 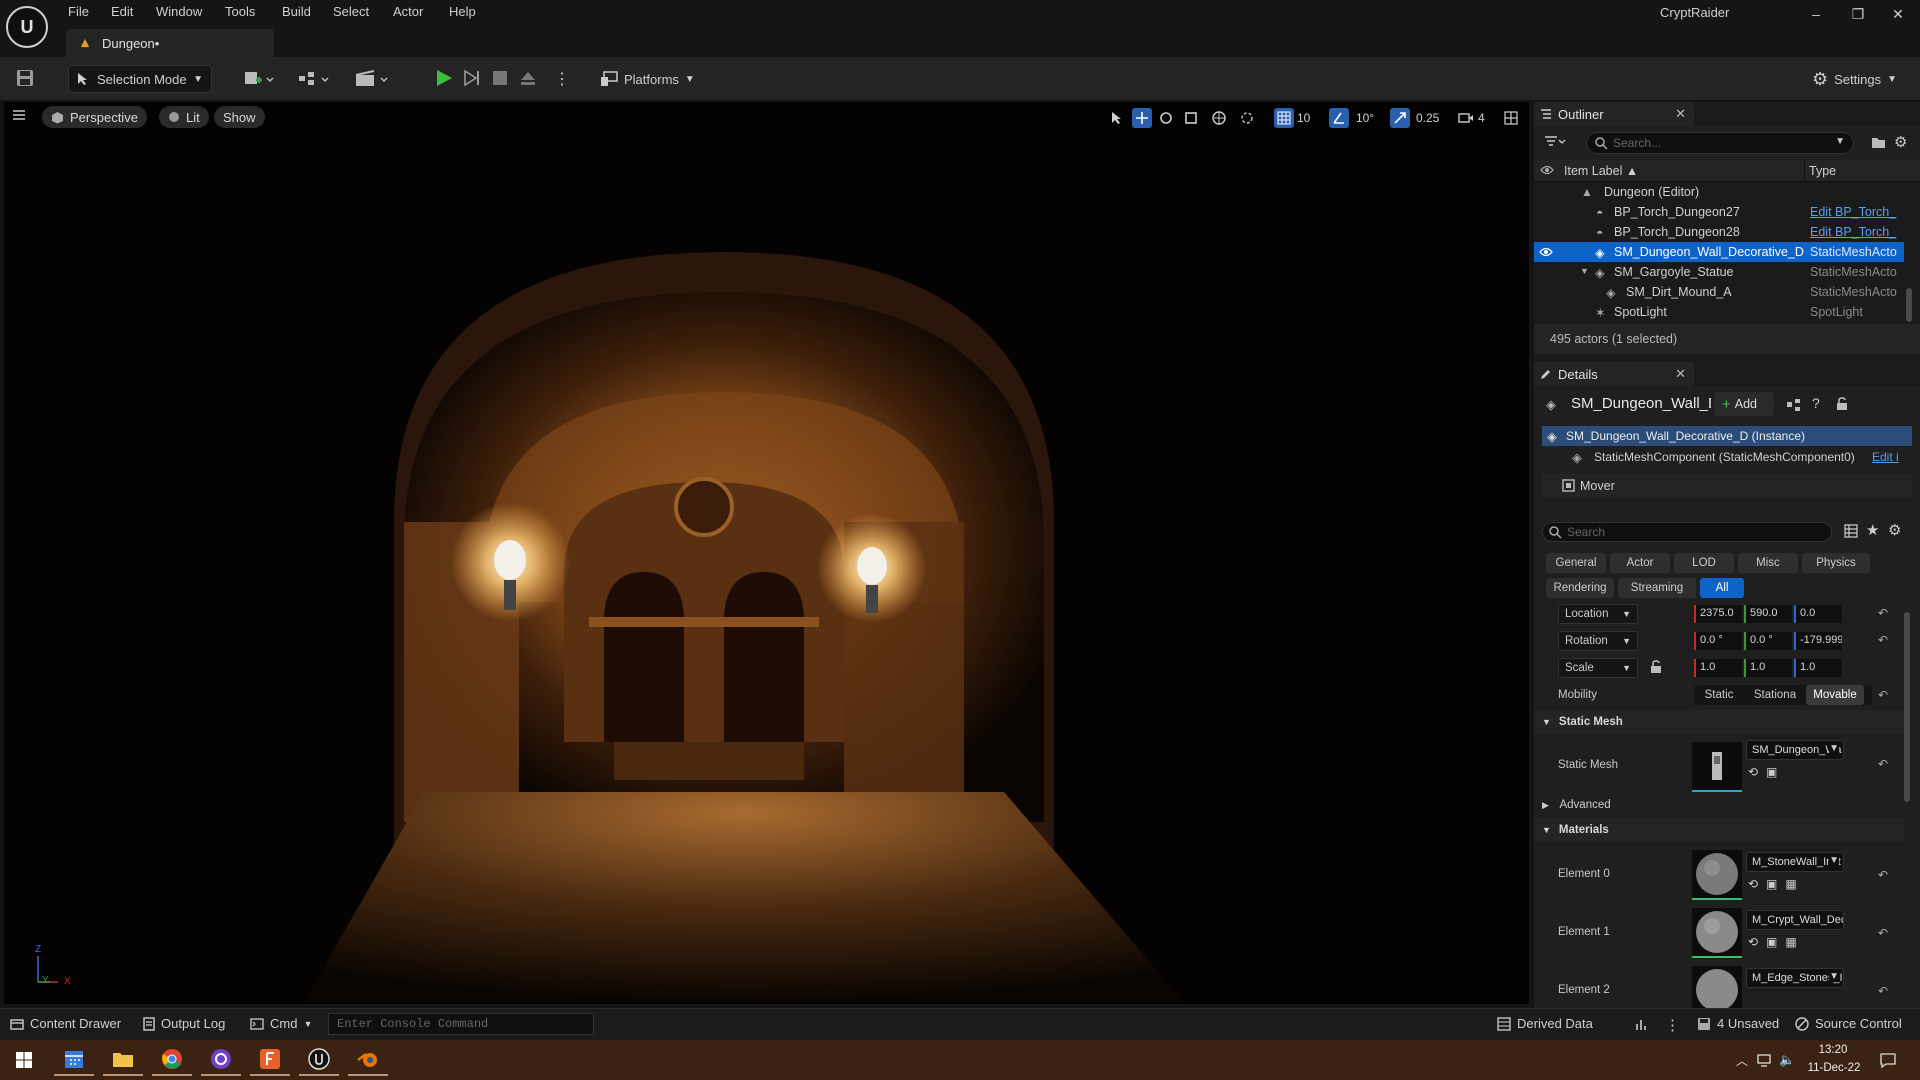 What do you see at coordinates (1822, 171) in the screenshot?
I see `col-type: Type` at bounding box center [1822, 171].